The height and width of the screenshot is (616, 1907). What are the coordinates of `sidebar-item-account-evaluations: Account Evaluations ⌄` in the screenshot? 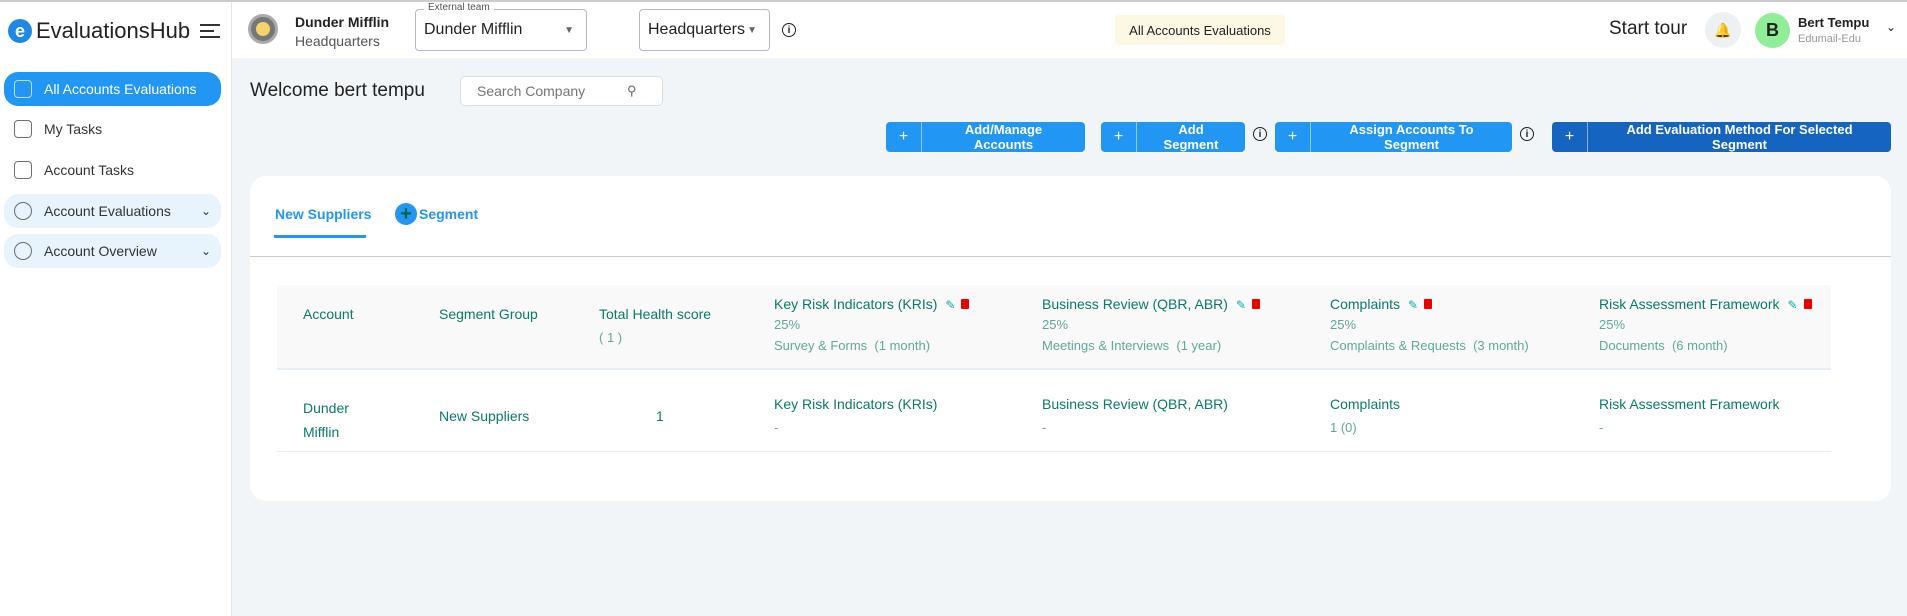 It's located at (112, 211).